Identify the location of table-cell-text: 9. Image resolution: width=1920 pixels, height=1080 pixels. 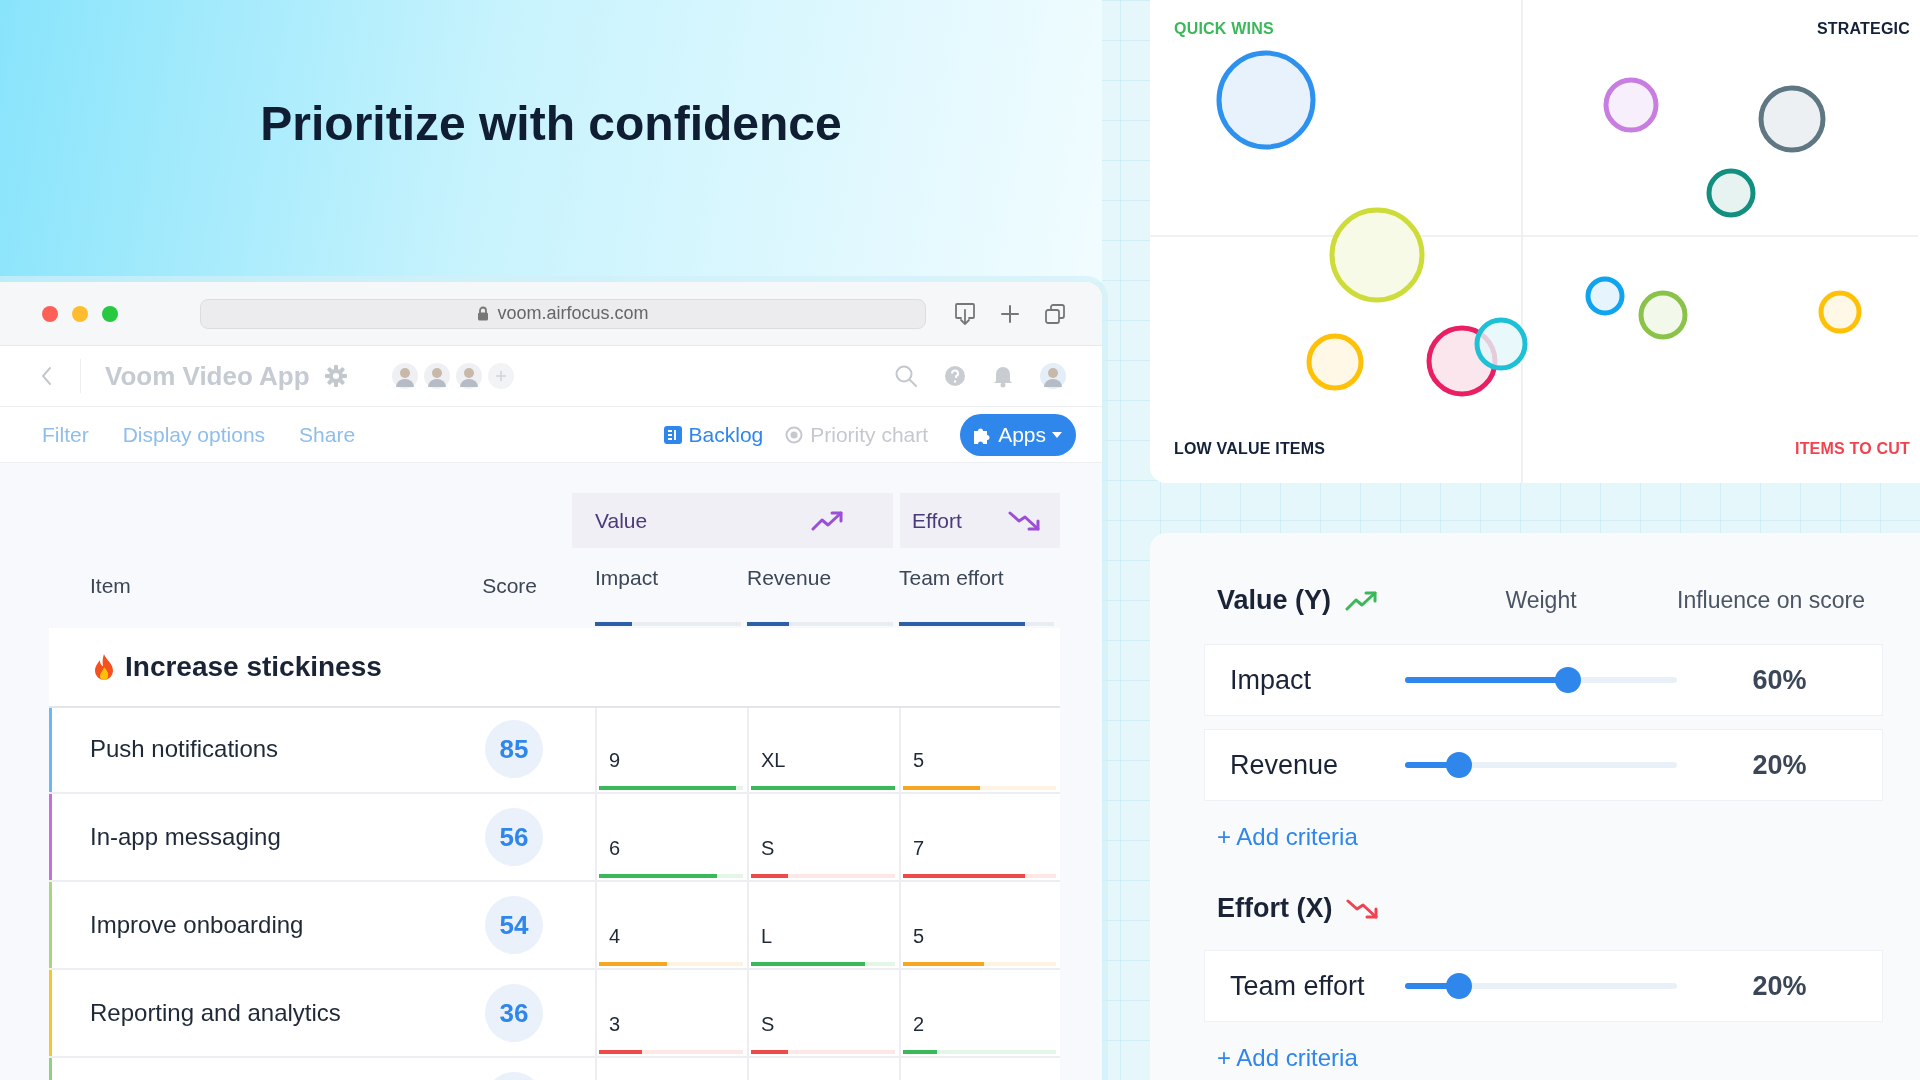
(615, 761).